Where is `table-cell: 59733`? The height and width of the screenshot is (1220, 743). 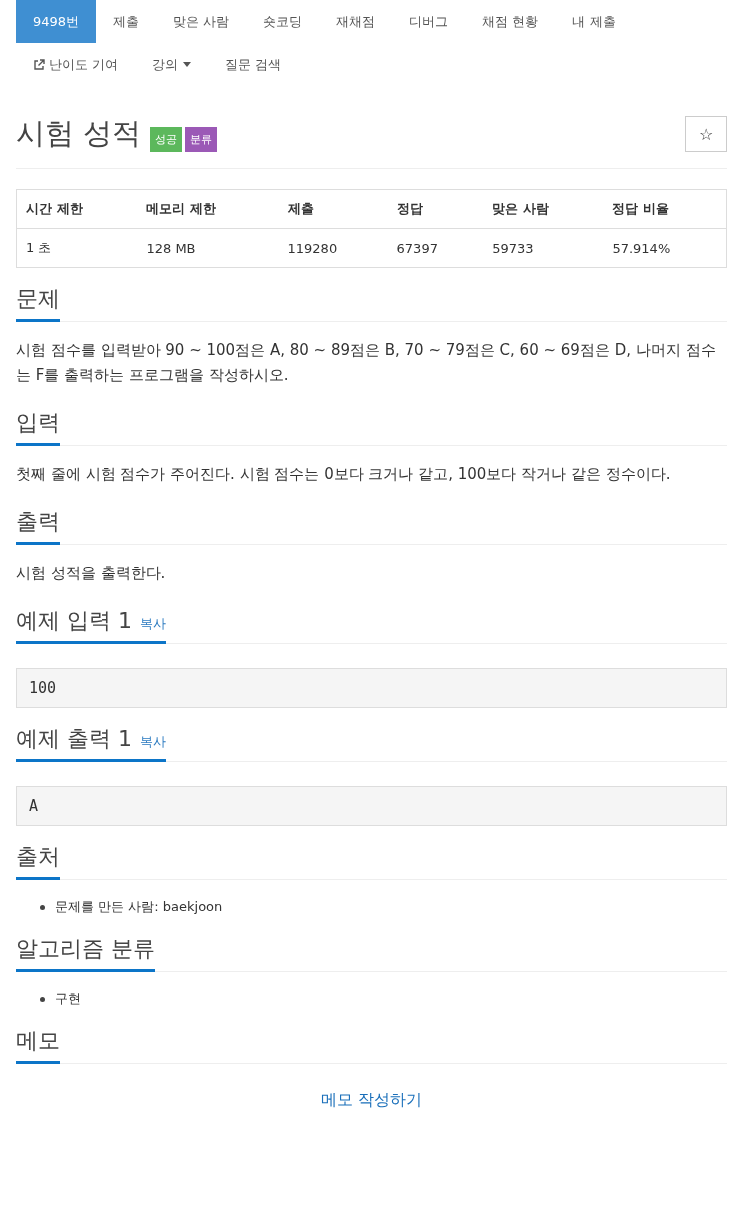 table-cell: 59733 is located at coordinates (543, 248).